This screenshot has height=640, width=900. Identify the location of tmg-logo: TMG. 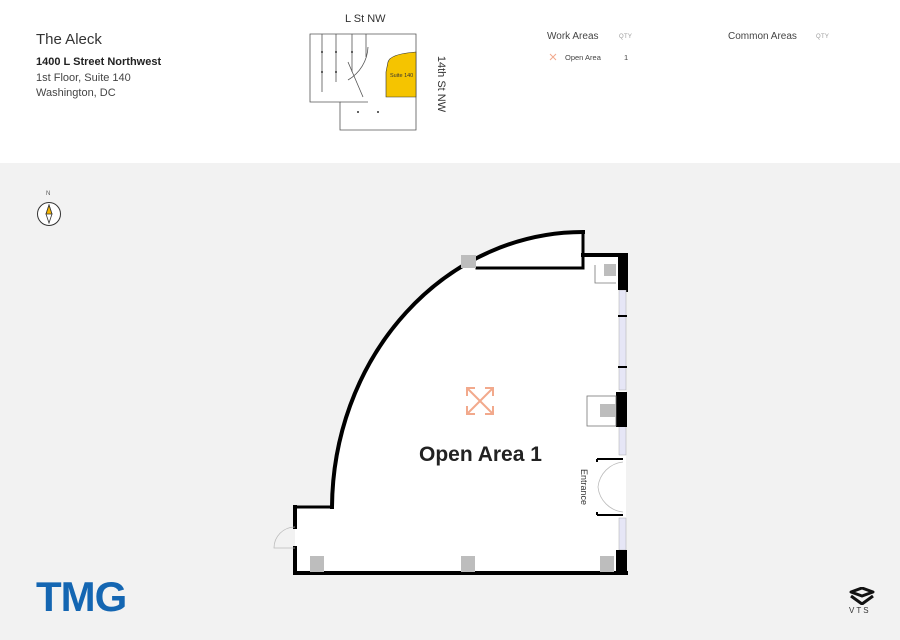
(81, 596).